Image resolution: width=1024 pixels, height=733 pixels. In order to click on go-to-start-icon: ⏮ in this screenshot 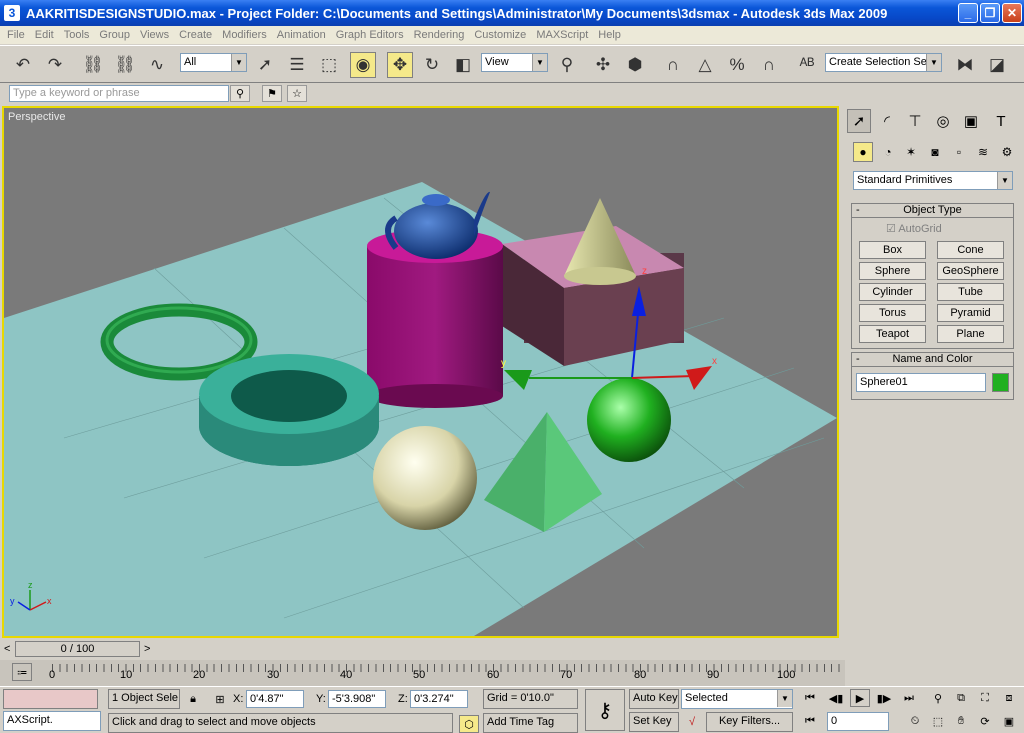, I will do `click(810, 698)`.